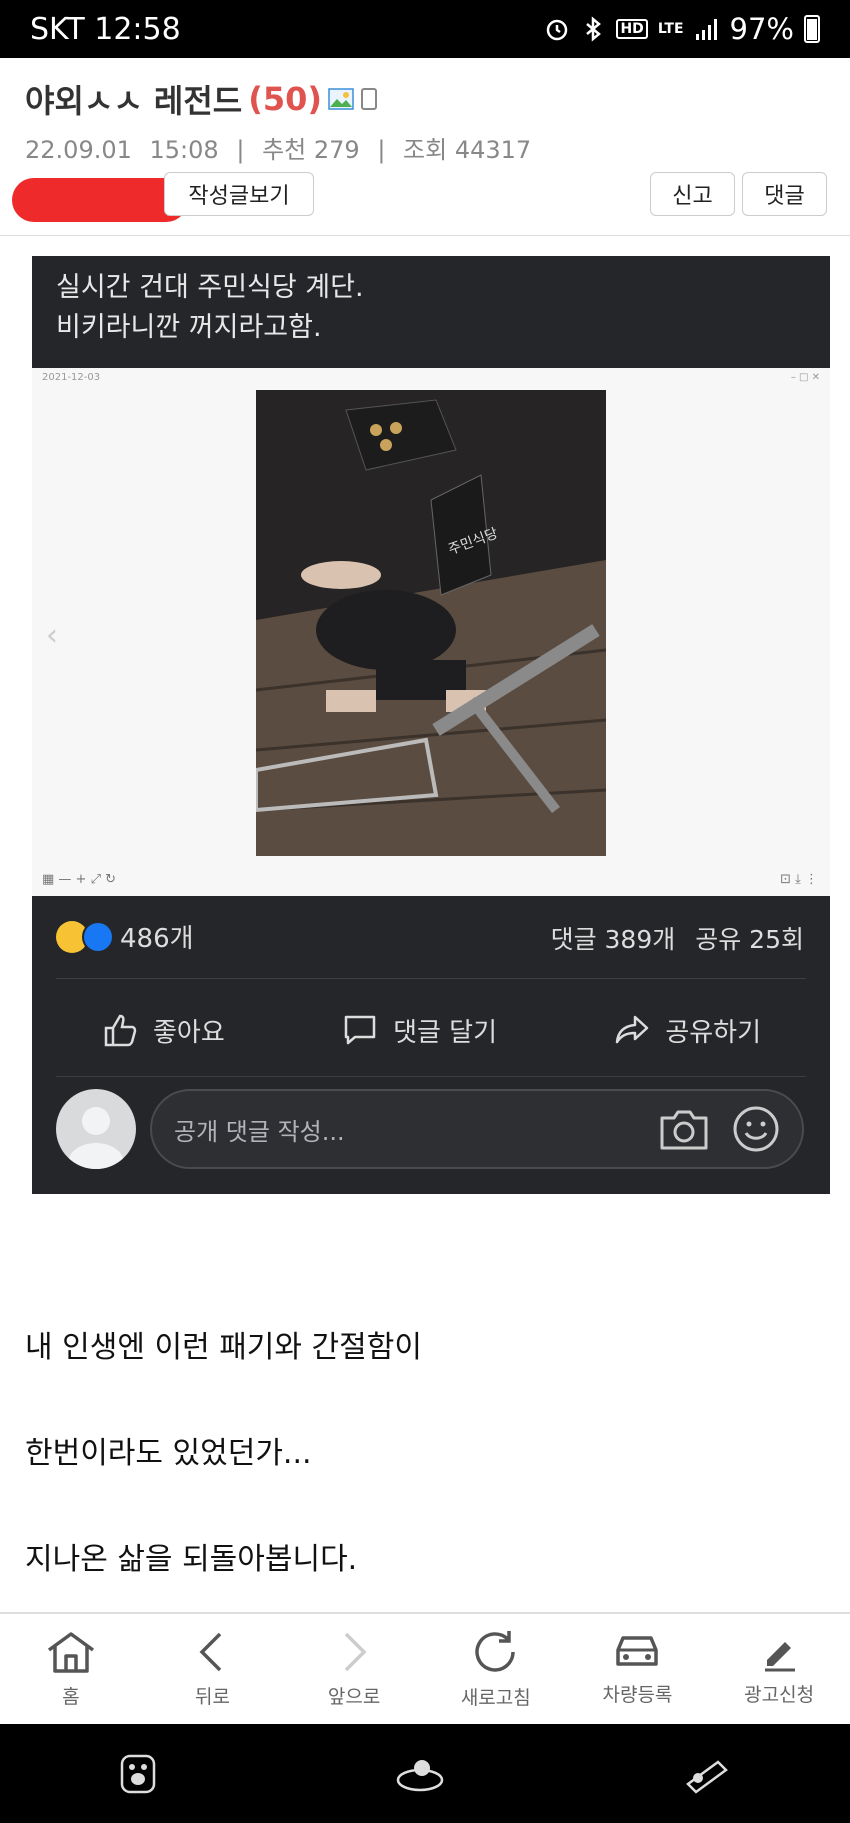 Image resolution: width=850 pixels, height=1823 pixels. I want to click on car-icon, so click(637, 1650).